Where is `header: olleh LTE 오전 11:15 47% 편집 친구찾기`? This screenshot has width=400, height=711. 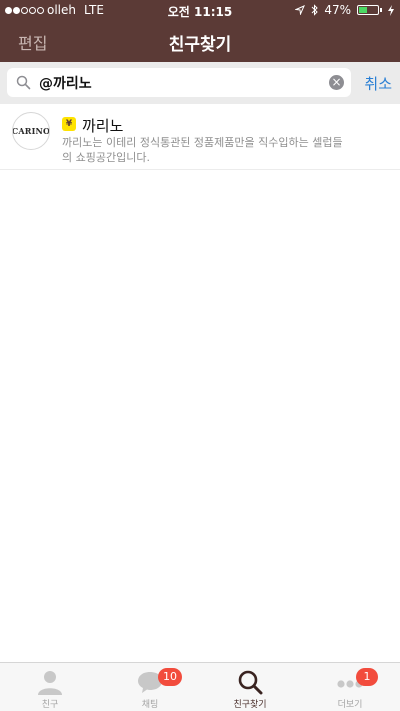 header: olleh LTE 오전 11:15 47% 편집 친구찾기 is located at coordinates (200, 31).